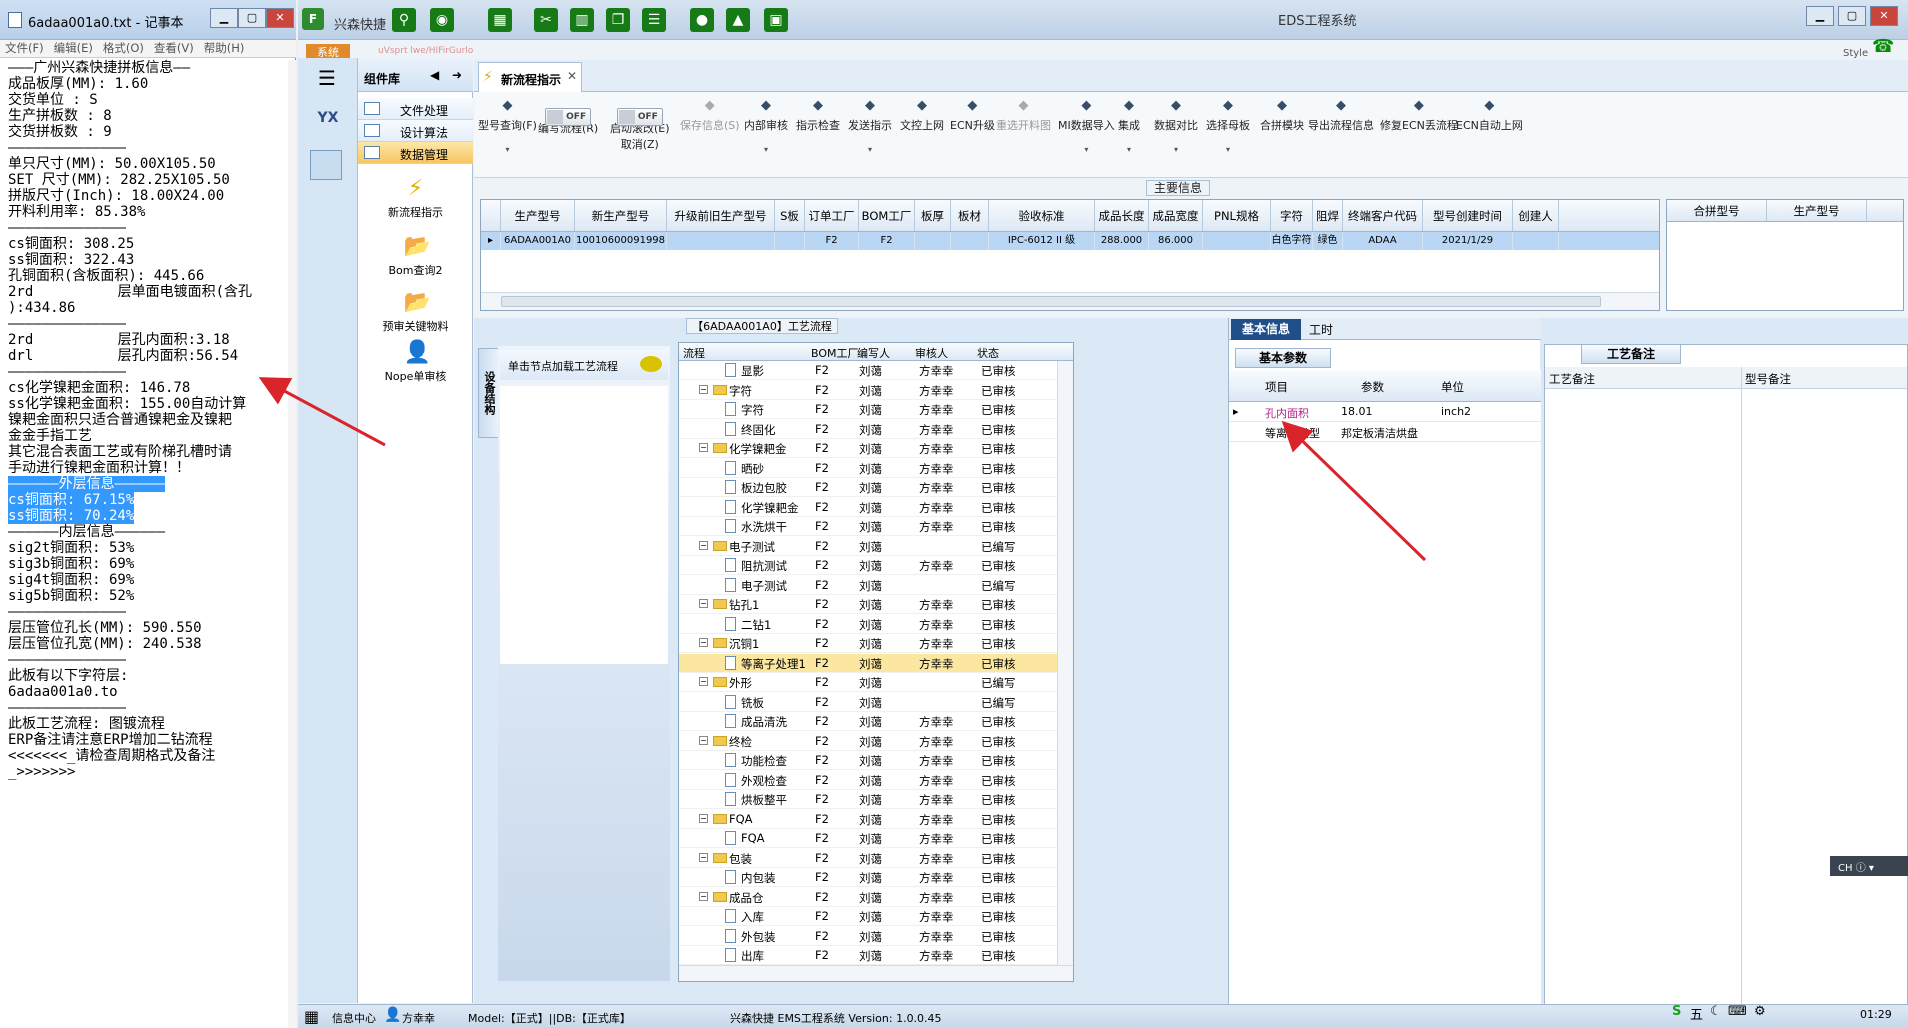 Image resolution: width=1908 pixels, height=1028 pixels. Describe the element at coordinates (876, 838) in the screenshot. I see `flow-row: FQA F2 刘蔼 方幸幸 已审核` at that location.